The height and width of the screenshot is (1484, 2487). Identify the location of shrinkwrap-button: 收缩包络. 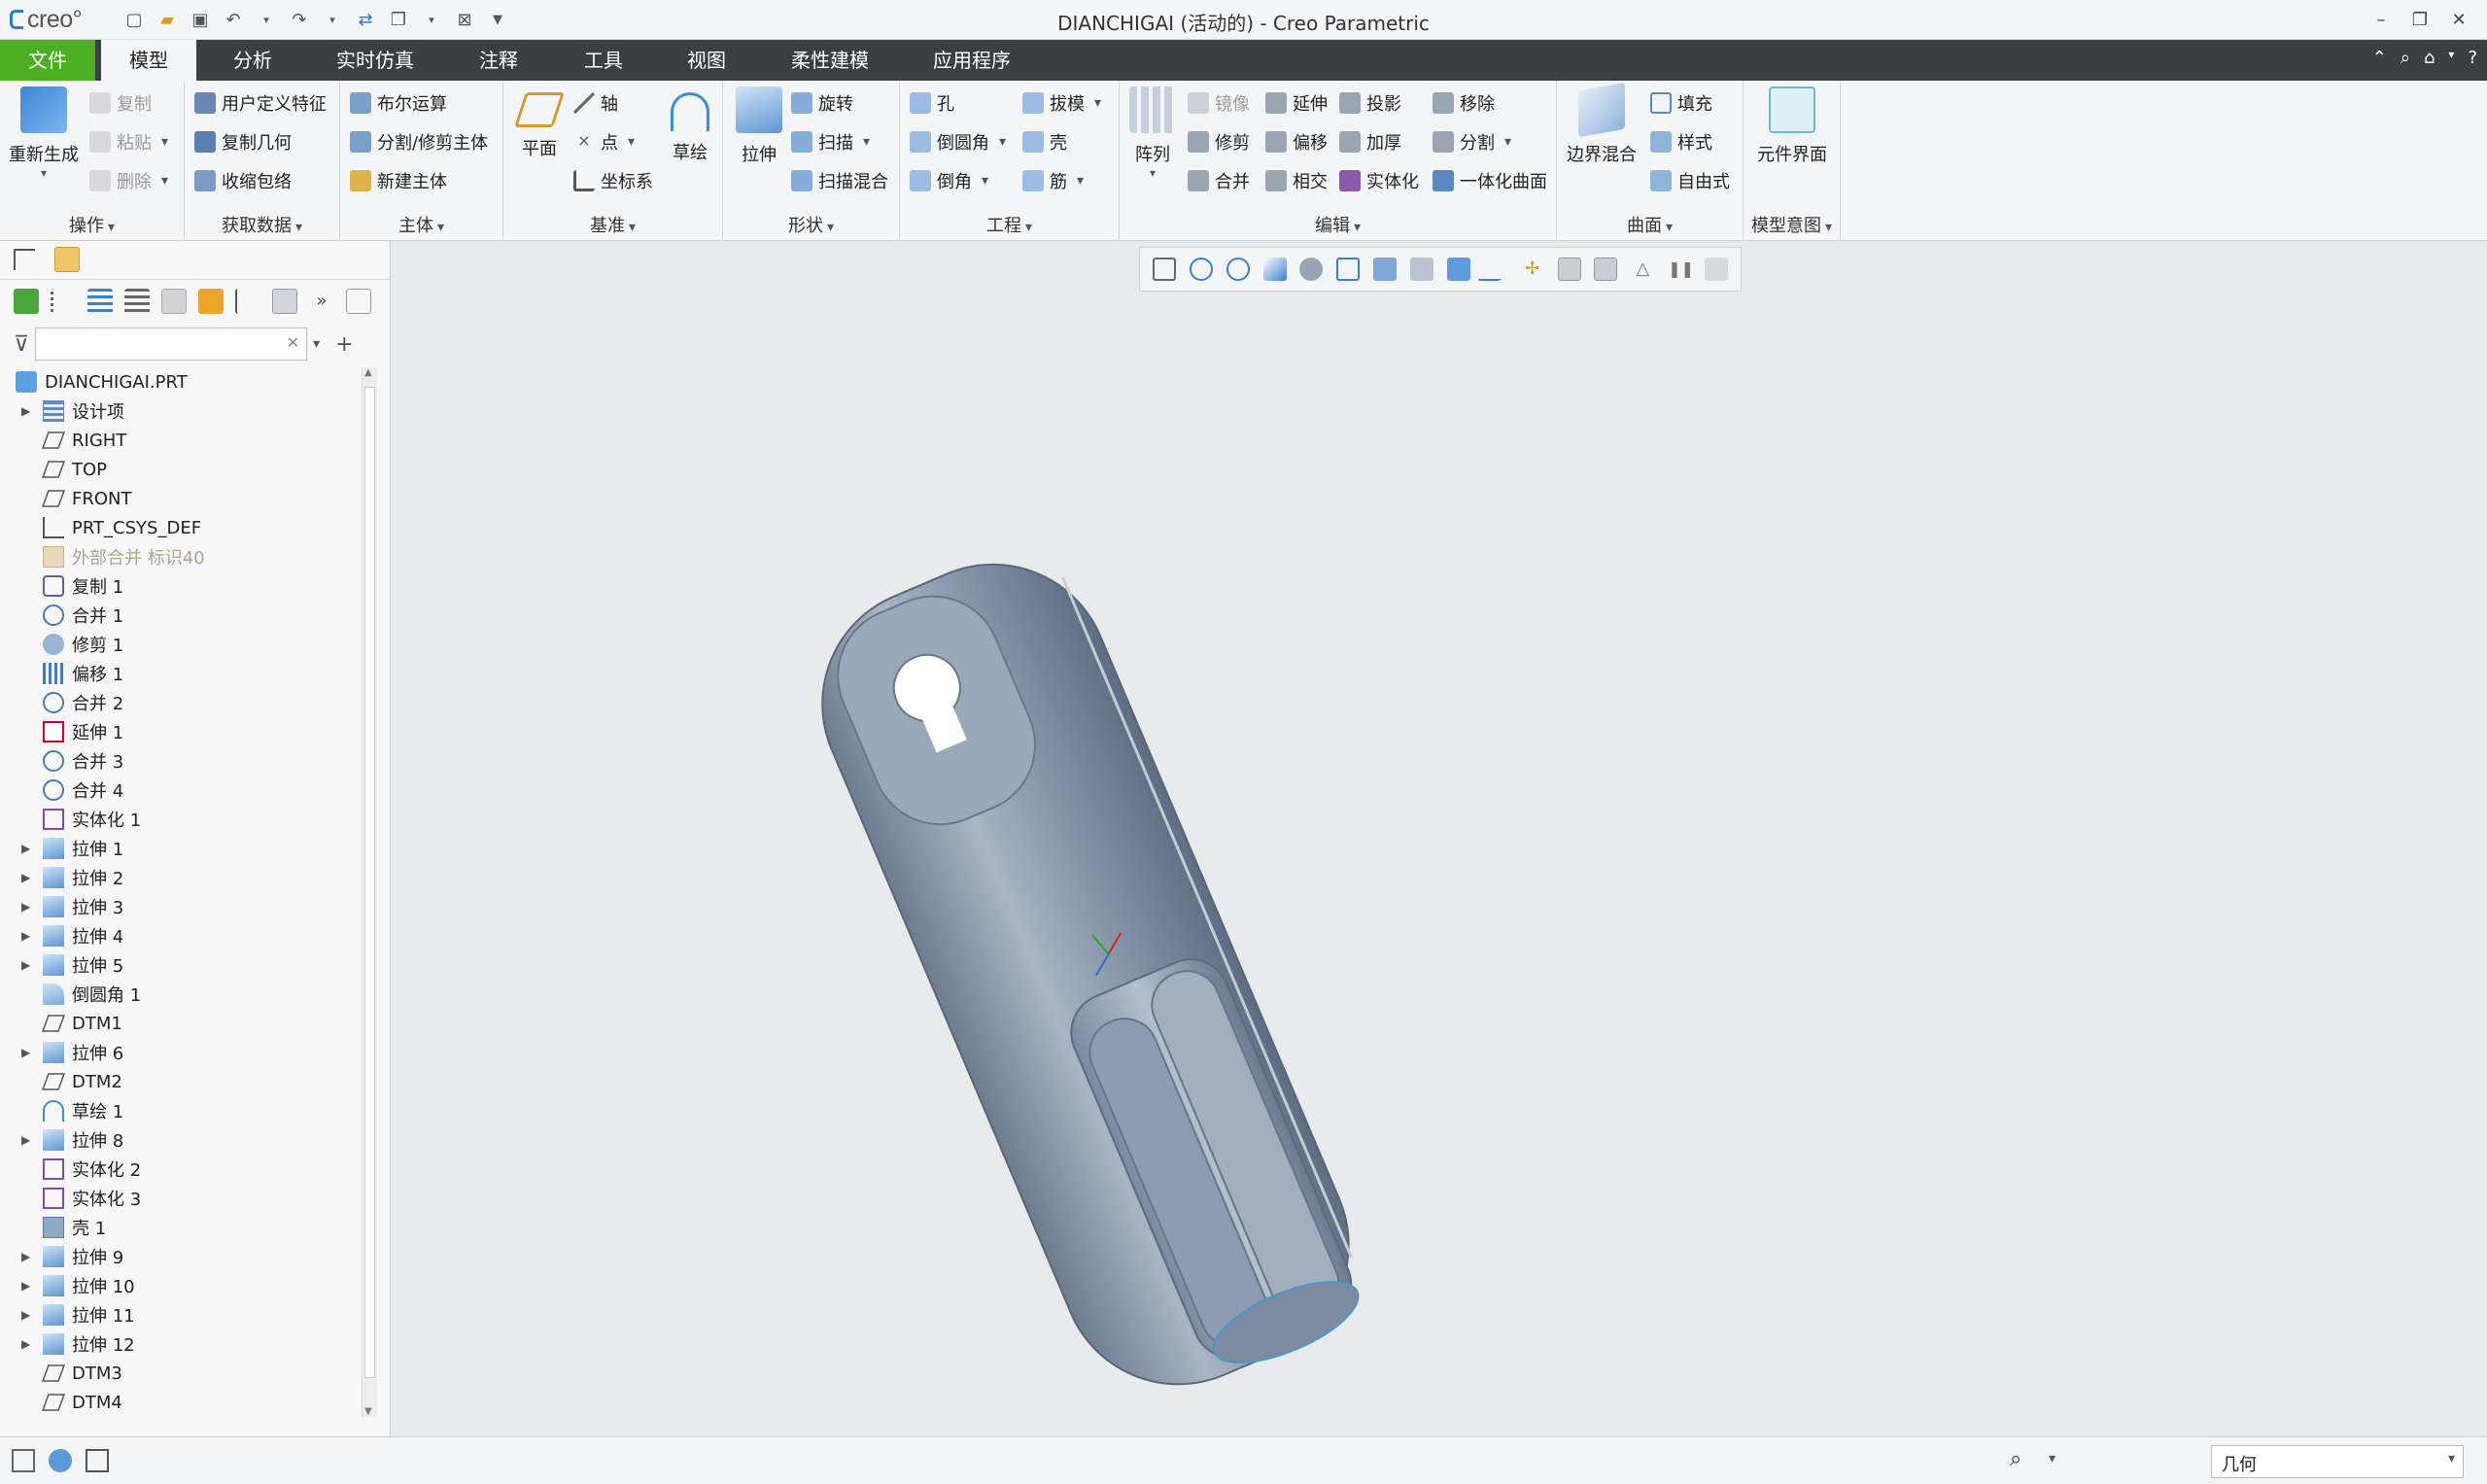
(243, 180).